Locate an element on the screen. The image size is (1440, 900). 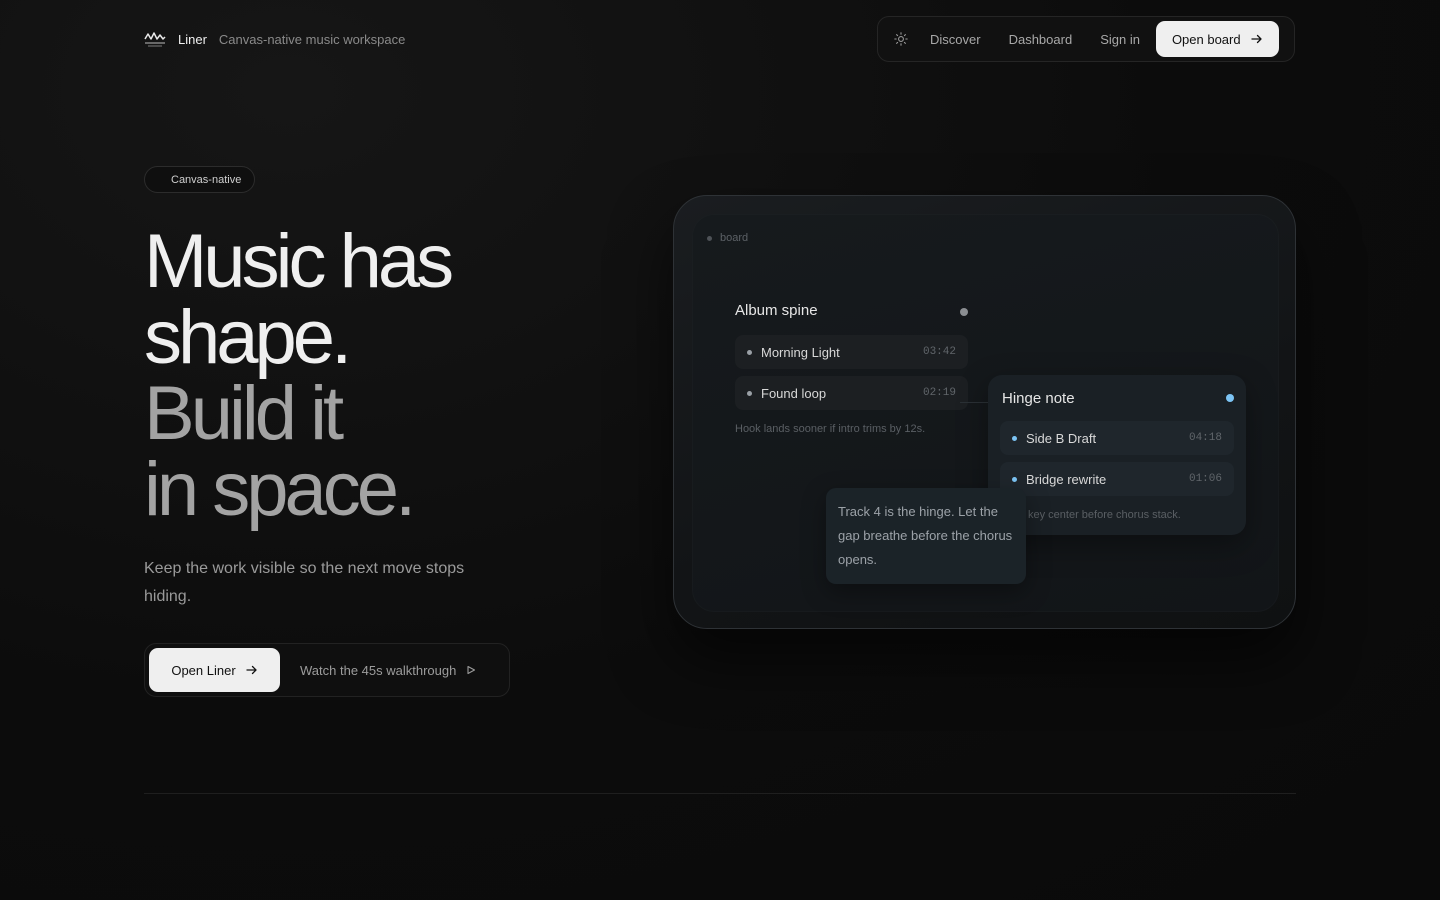
track-row: Found loop 02:19 is located at coordinates (851, 393).